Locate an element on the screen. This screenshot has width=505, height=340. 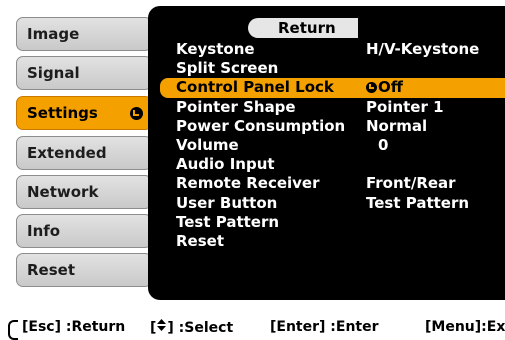
setting-row-audio-input: Audio Input is located at coordinates (332, 164).